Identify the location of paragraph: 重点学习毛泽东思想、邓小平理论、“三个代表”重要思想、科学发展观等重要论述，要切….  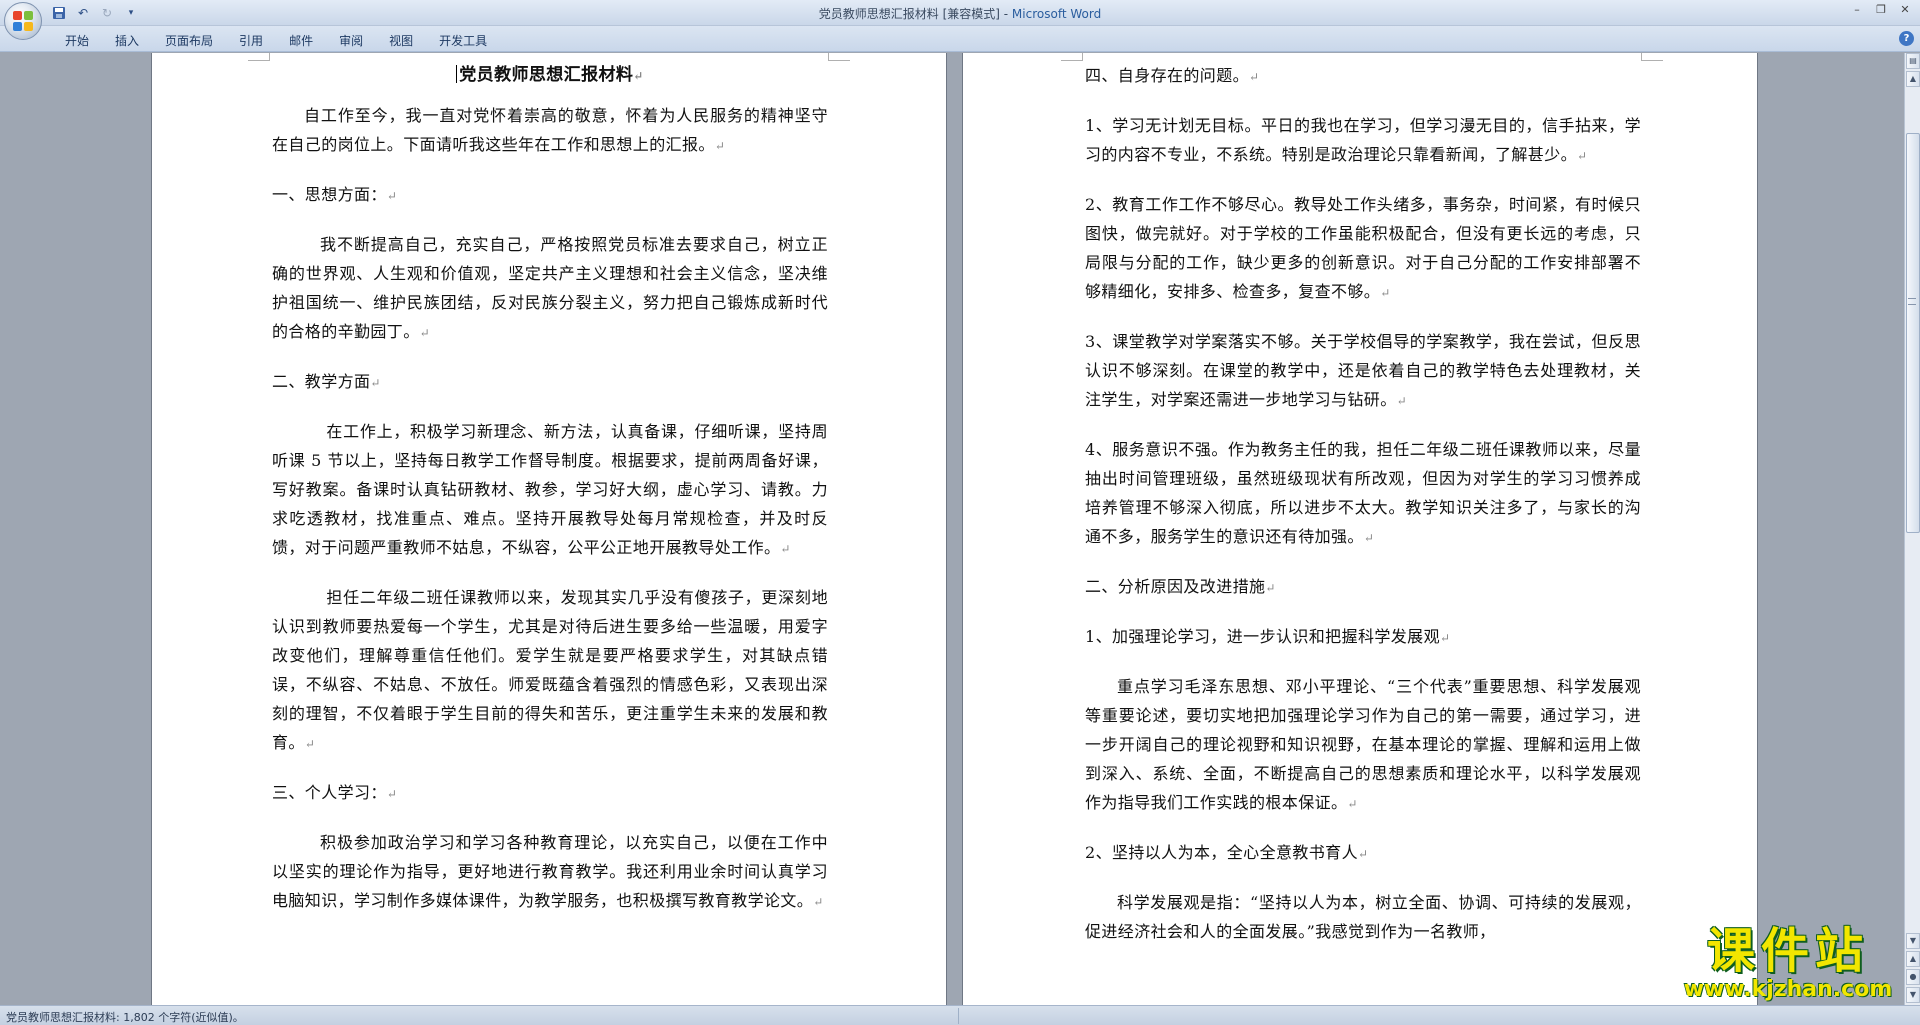
(1363, 744).